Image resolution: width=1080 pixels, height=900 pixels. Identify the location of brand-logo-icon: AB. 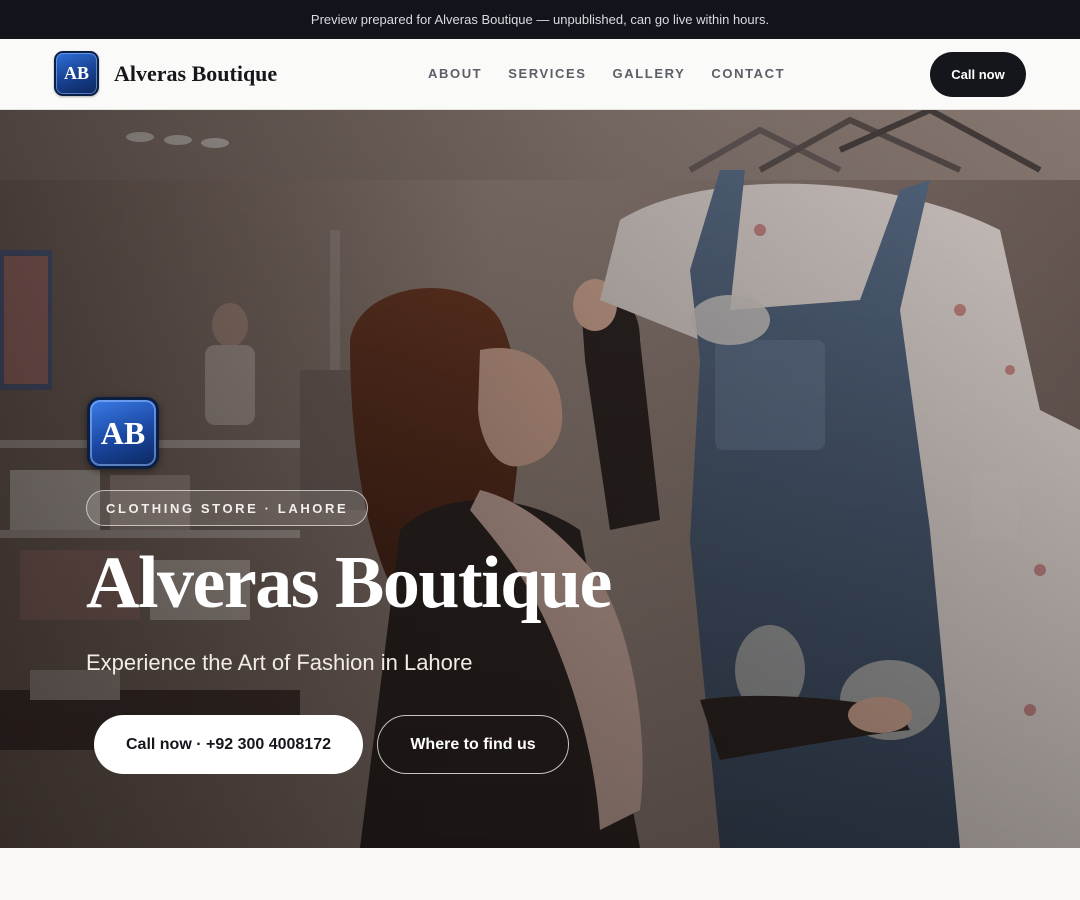
(76, 73).